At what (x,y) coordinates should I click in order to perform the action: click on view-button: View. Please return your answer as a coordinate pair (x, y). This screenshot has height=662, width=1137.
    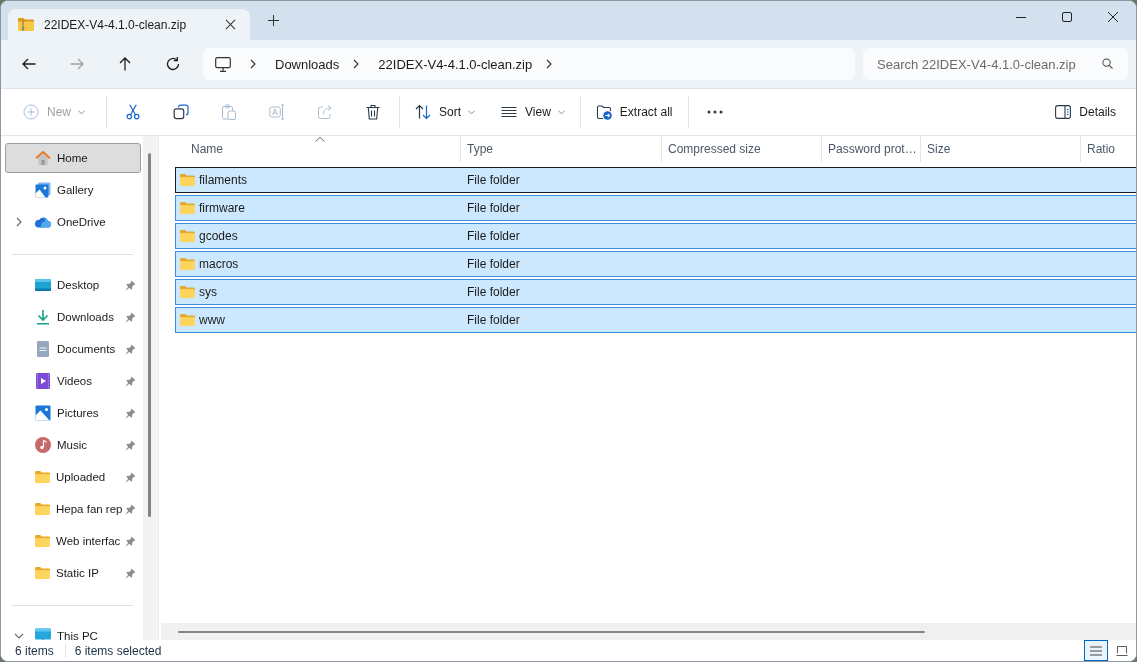
    Looking at the image, I should click on (533, 112).